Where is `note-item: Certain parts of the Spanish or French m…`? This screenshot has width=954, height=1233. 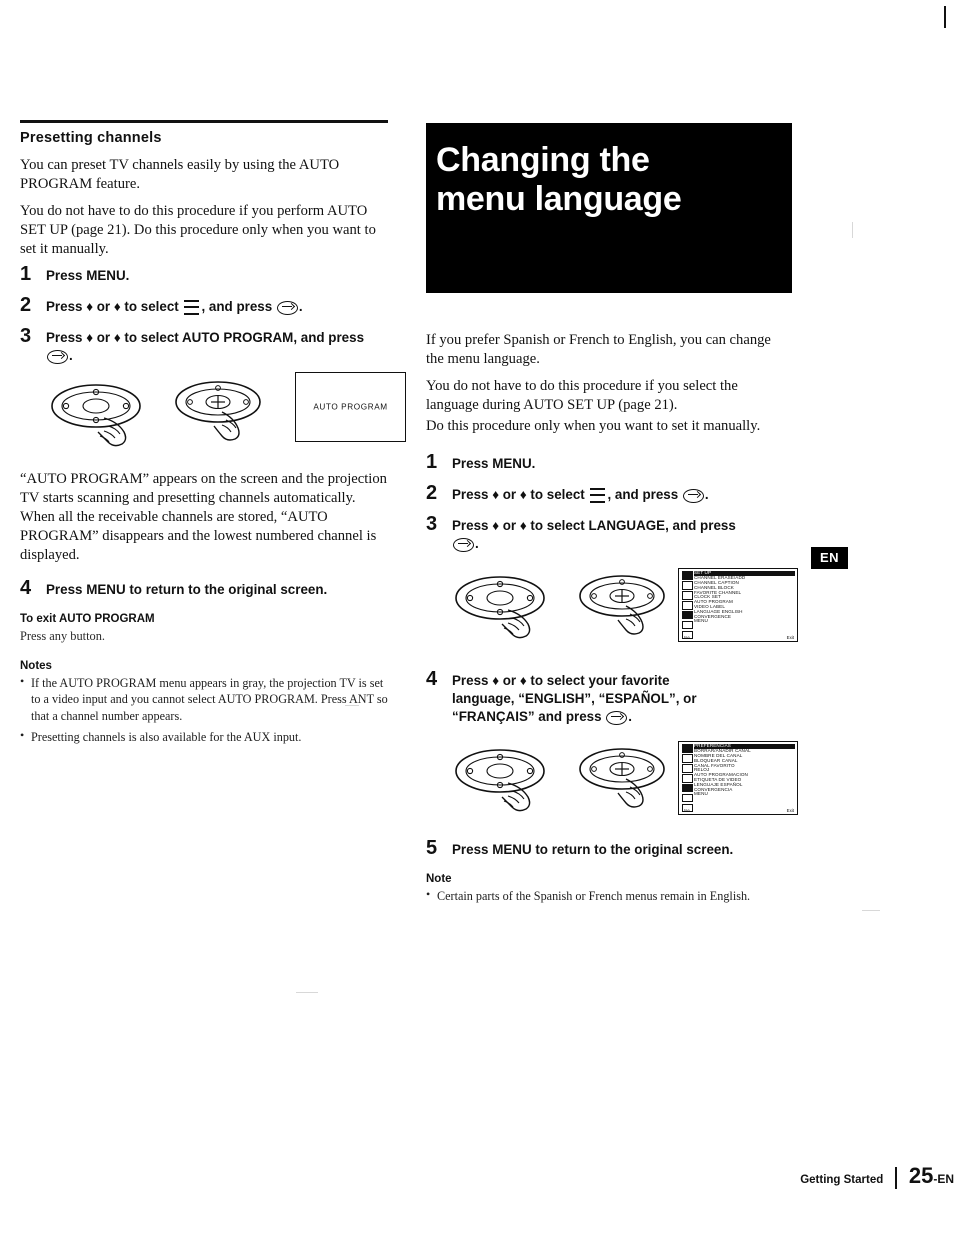 note-item: Certain parts of the Spanish or French m… is located at coordinates (626, 895).